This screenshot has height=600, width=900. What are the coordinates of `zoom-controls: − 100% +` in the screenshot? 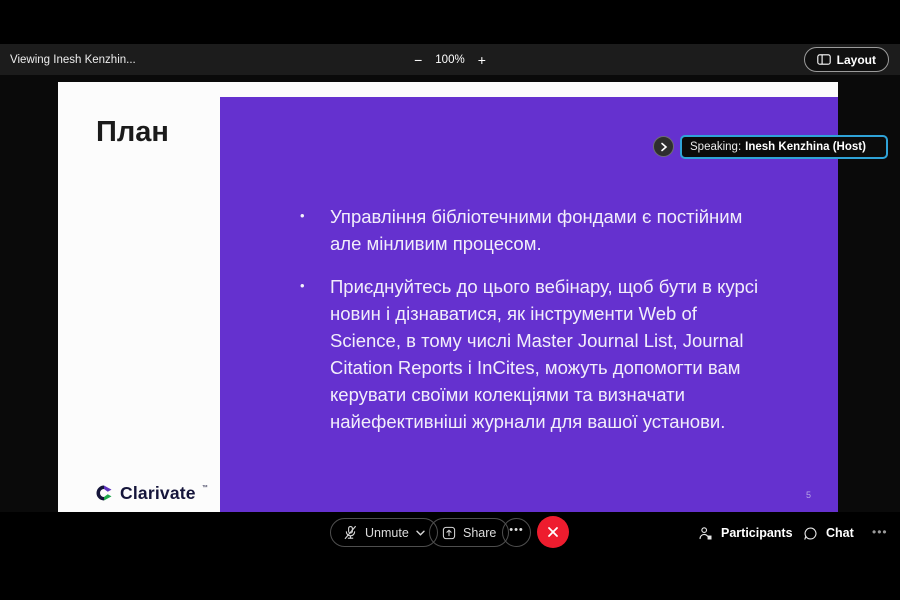 It's located at (450, 59).